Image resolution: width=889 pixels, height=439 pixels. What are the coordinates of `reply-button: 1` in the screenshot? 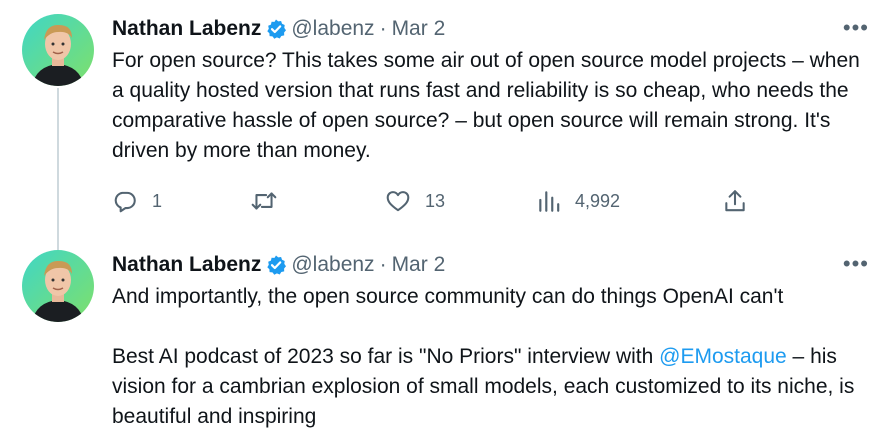 It's located at (137, 201).